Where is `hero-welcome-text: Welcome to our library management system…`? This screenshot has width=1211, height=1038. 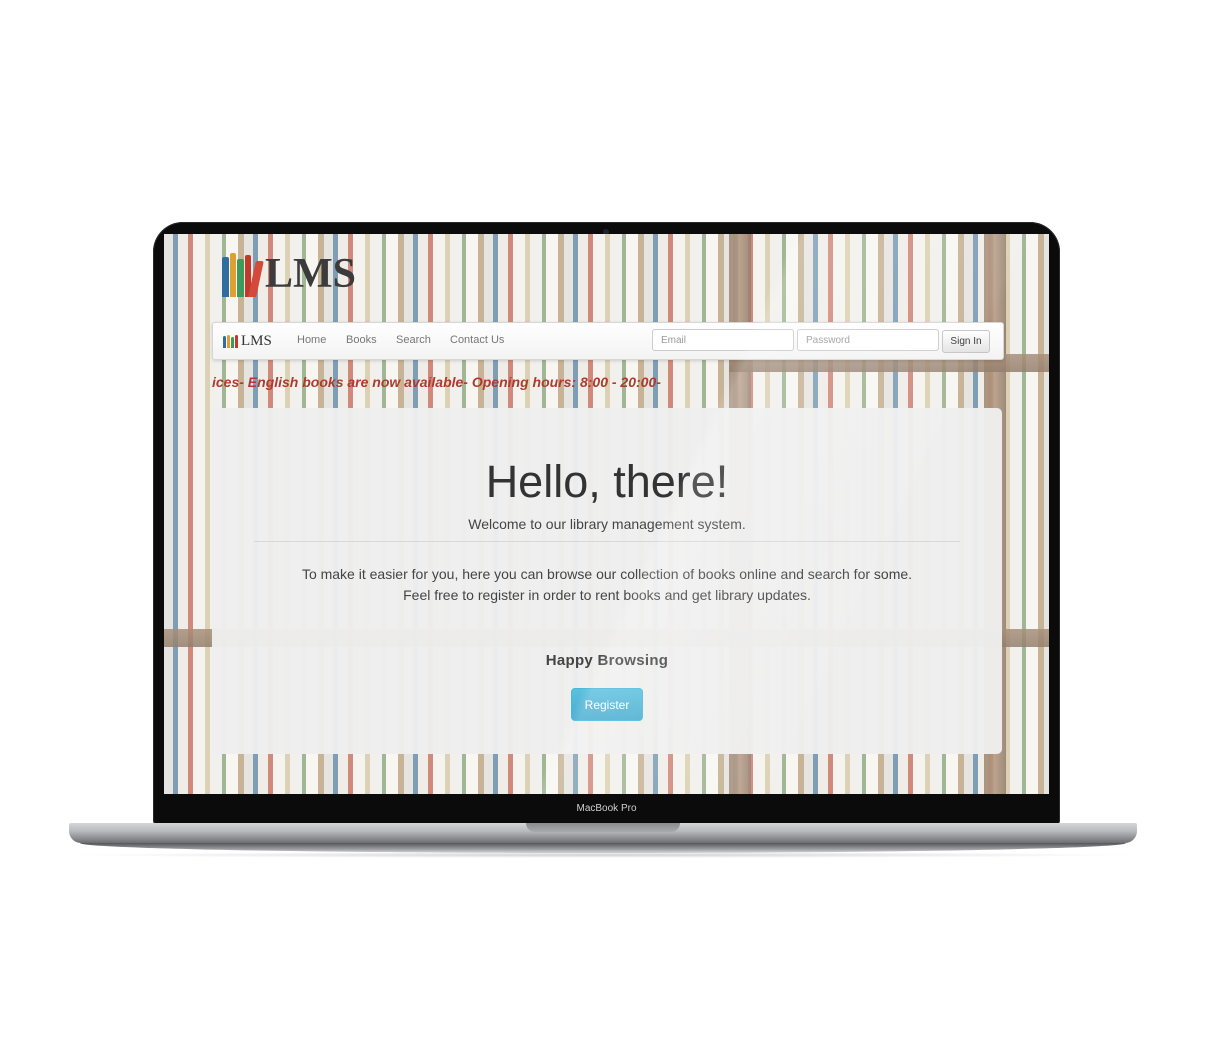 hero-welcome-text: Welcome to our library management system… is located at coordinates (607, 524).